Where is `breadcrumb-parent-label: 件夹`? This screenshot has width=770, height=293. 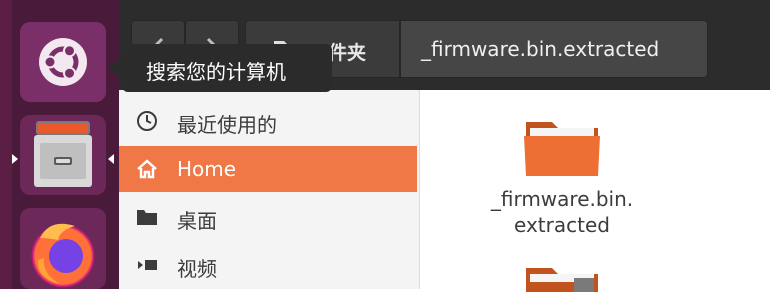
breadcrumb-parent-label: 件夹 is located at coordinates (347, 53).